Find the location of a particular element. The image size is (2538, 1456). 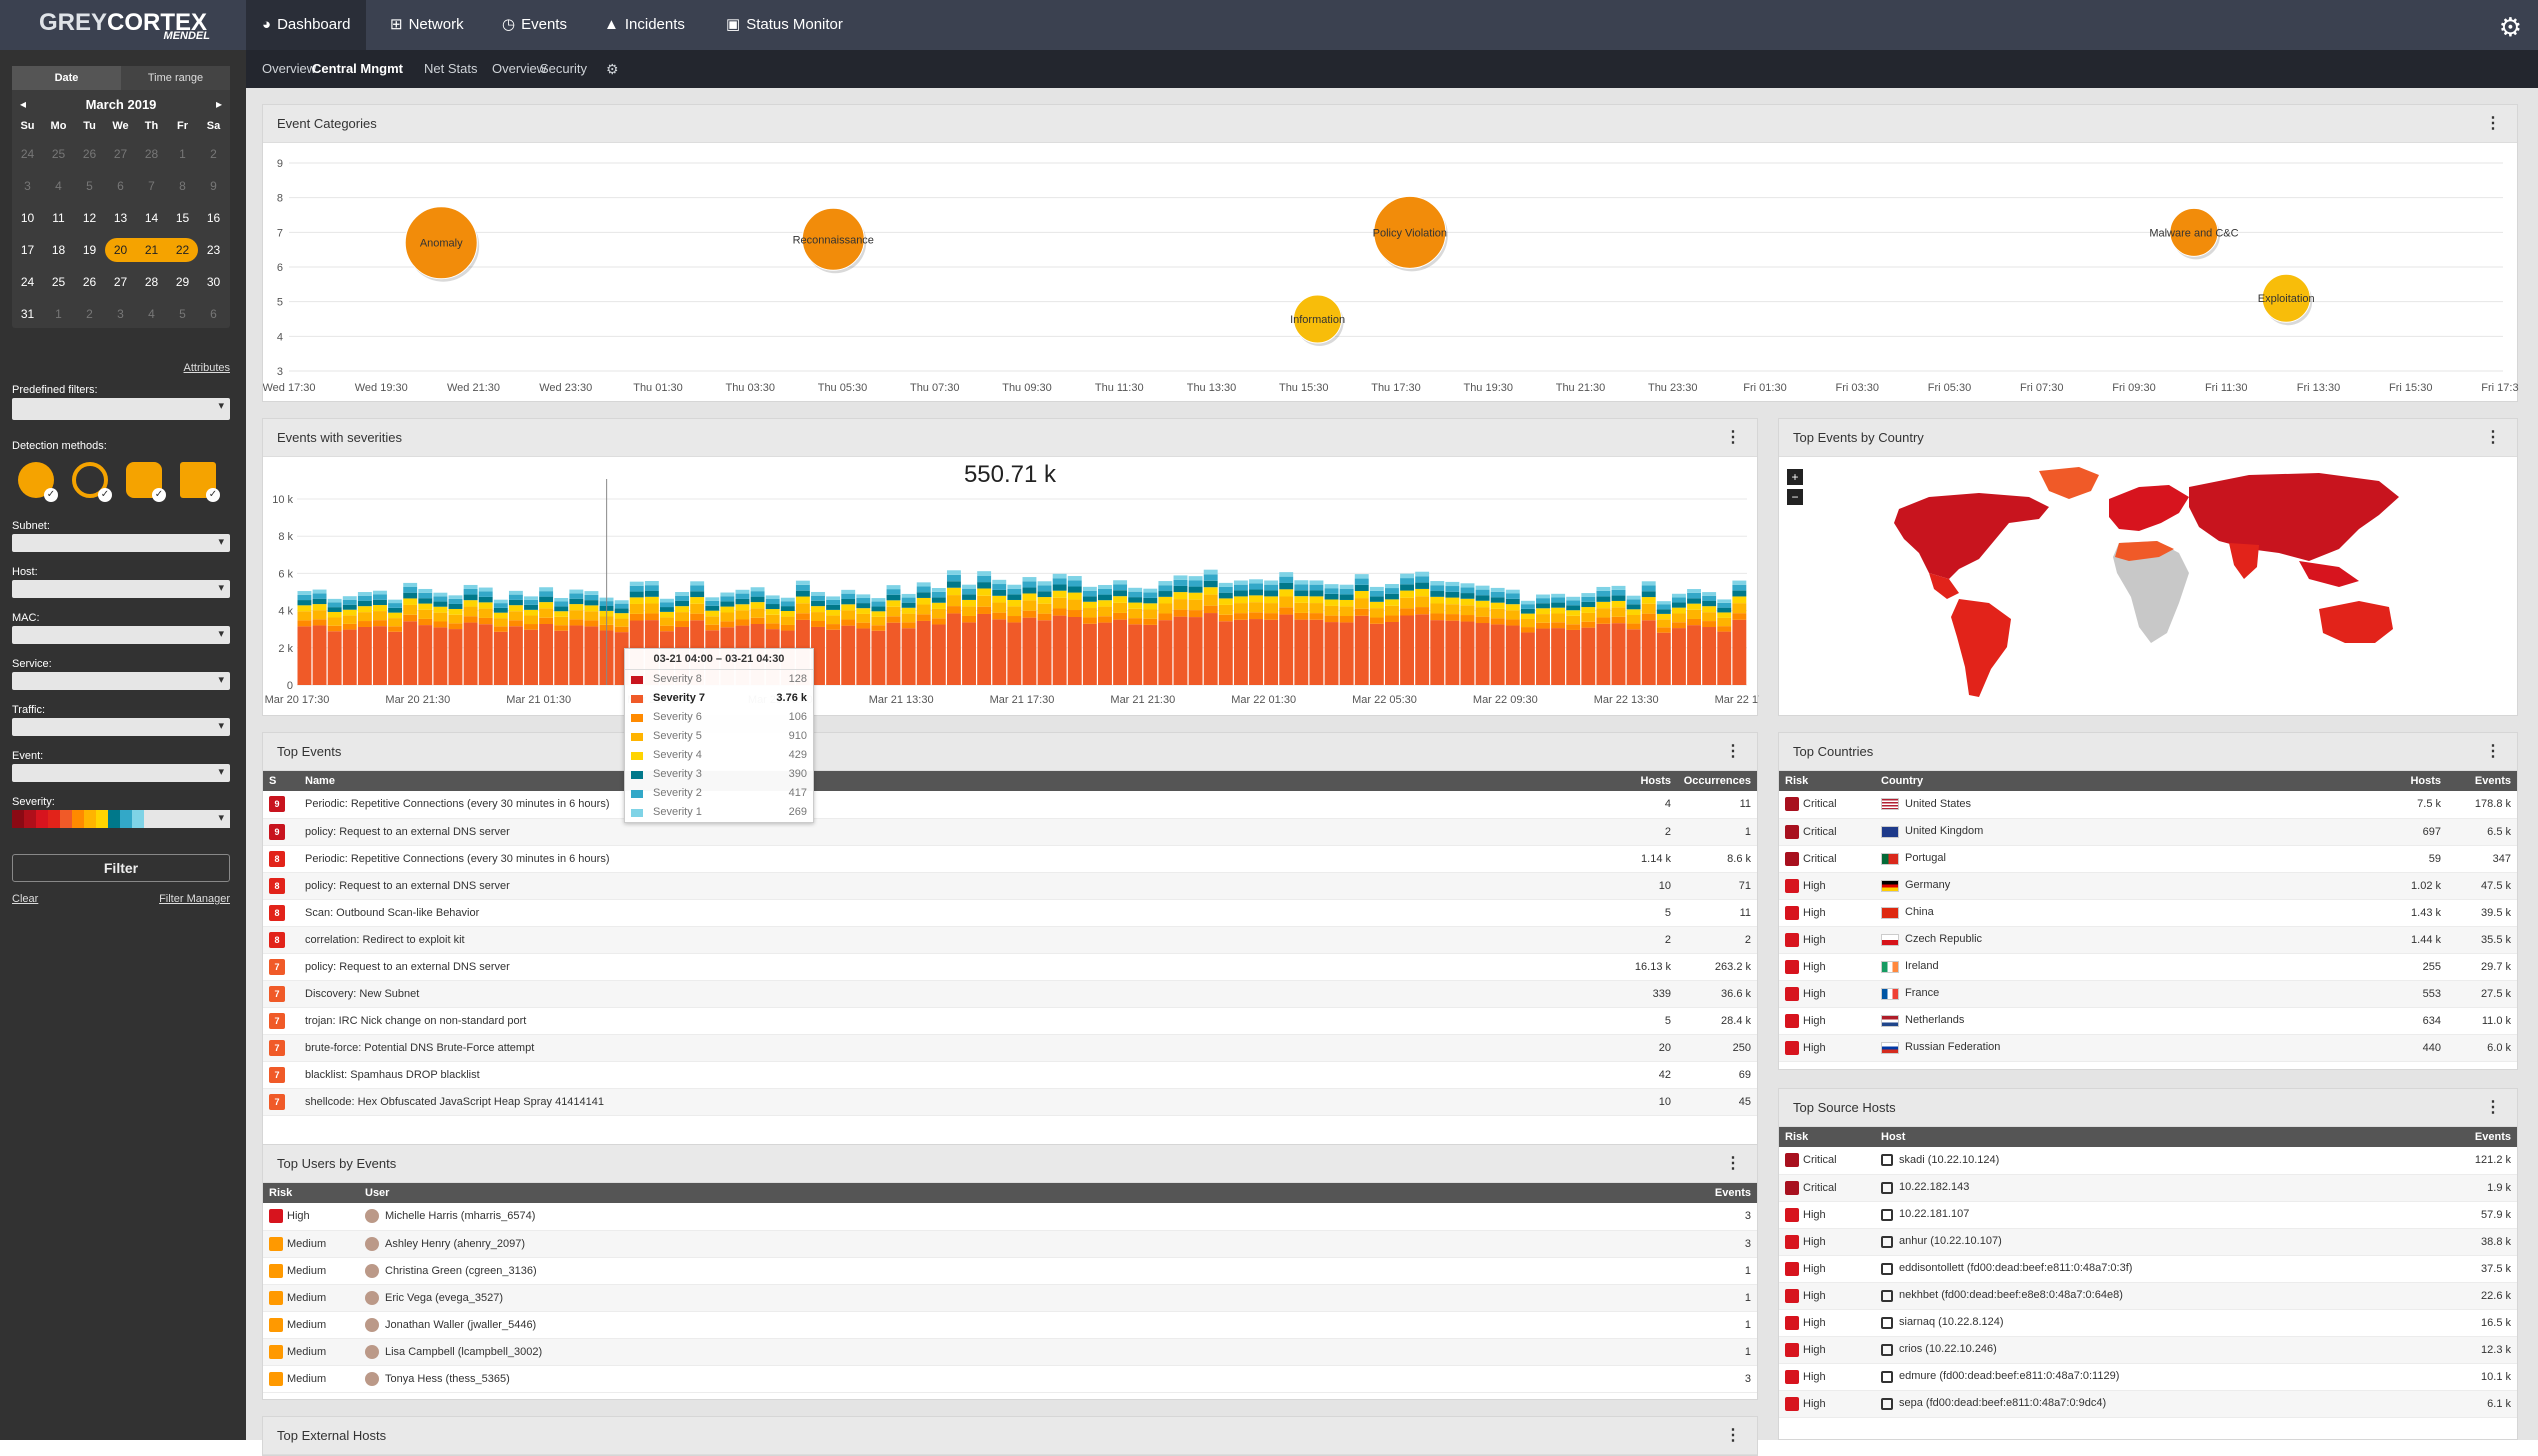

nav-network: ⊞Network is located at coordinates (427, 25).